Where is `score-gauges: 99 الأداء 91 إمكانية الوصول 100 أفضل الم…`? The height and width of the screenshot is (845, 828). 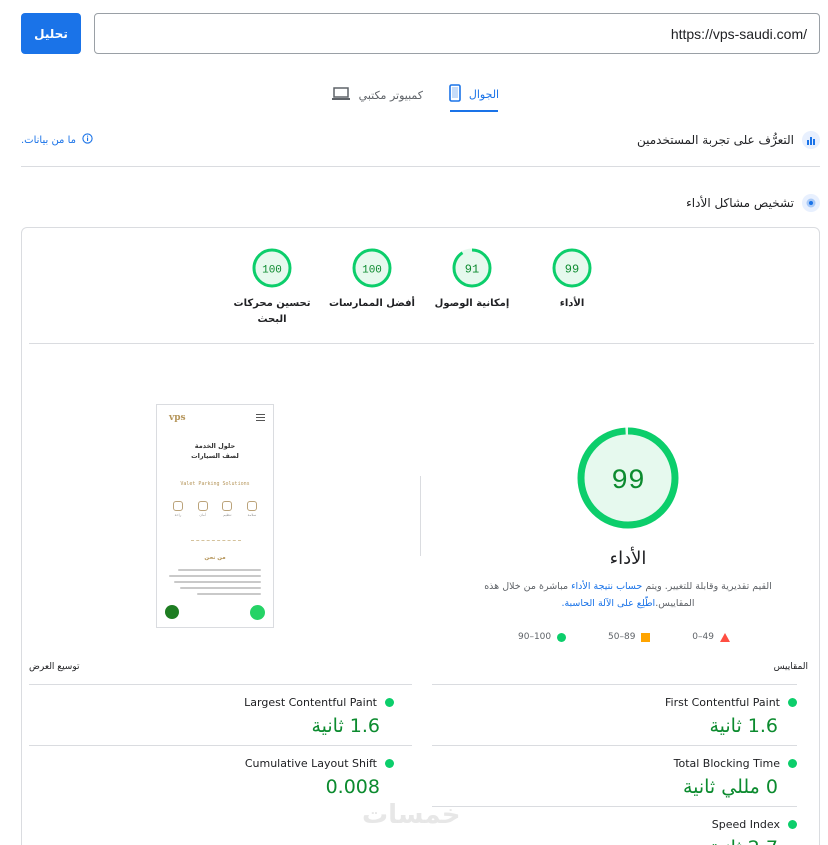
score-gauges: 99 الأداء 91 إمكانية الوصول 100 أفضل الم… is located at coordinates (421, 298).